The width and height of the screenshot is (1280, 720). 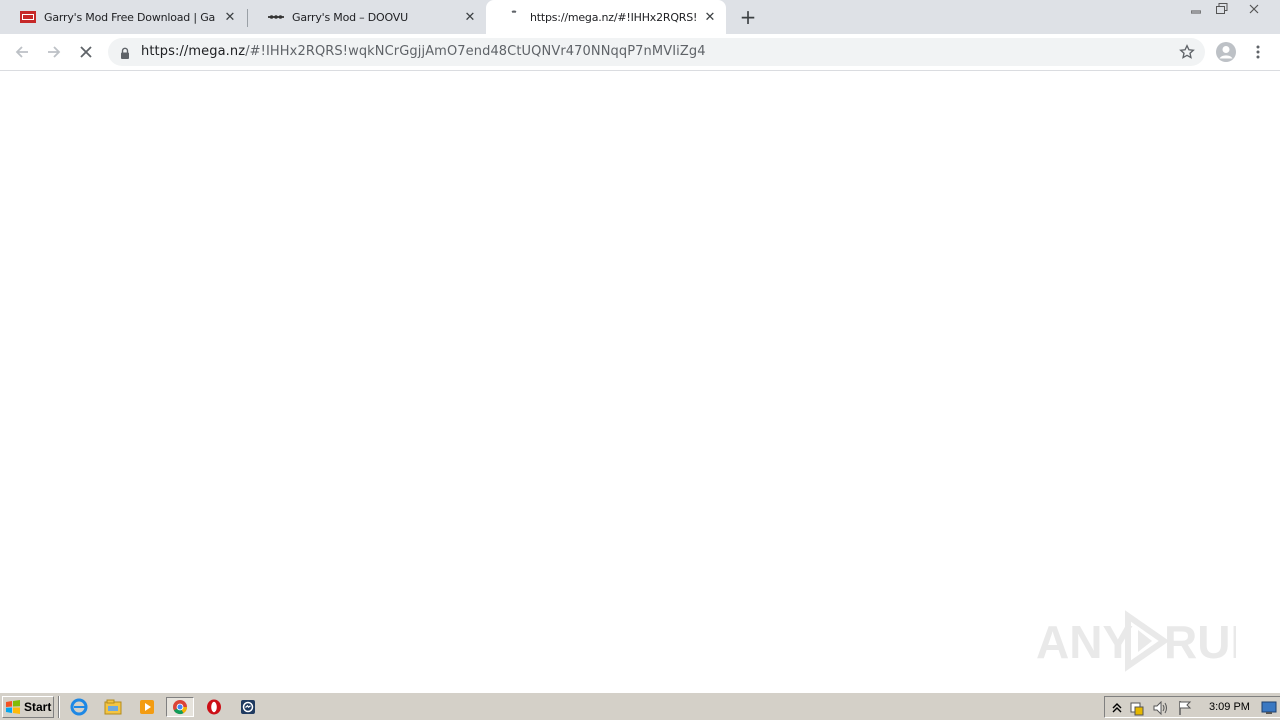 I want to click on doovu-favicon-icon, so click(x=276, y=17).